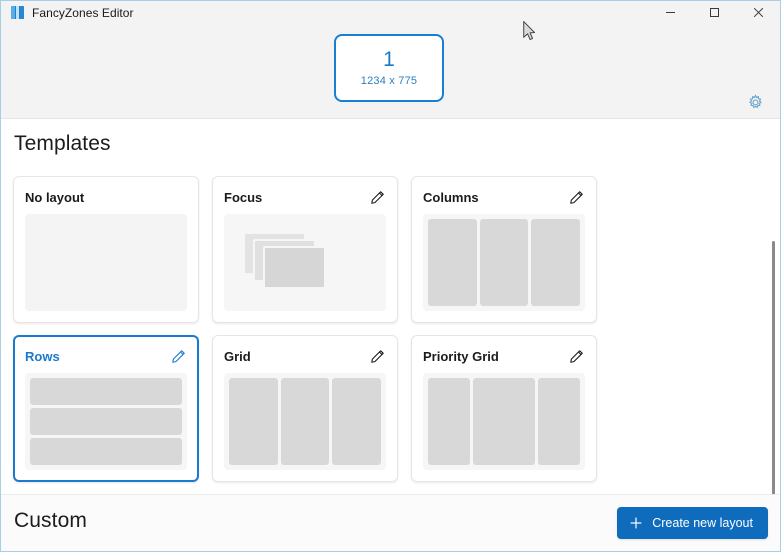 Image resolution: width=781 pixels, height=552 pixels. I want to click on layout-card-focus: Focus, so click(305, 249).